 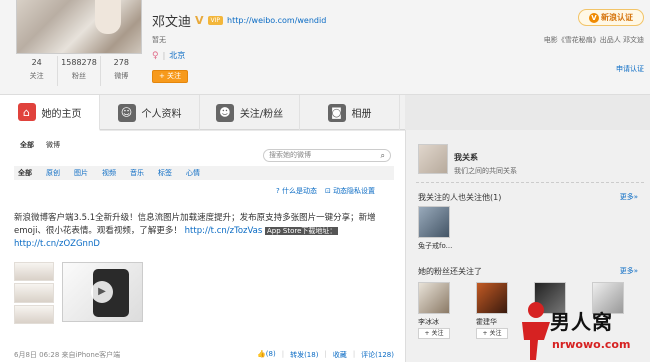 I want to click on watermark-url: nrwowo.com, so click(x=591, y=344).